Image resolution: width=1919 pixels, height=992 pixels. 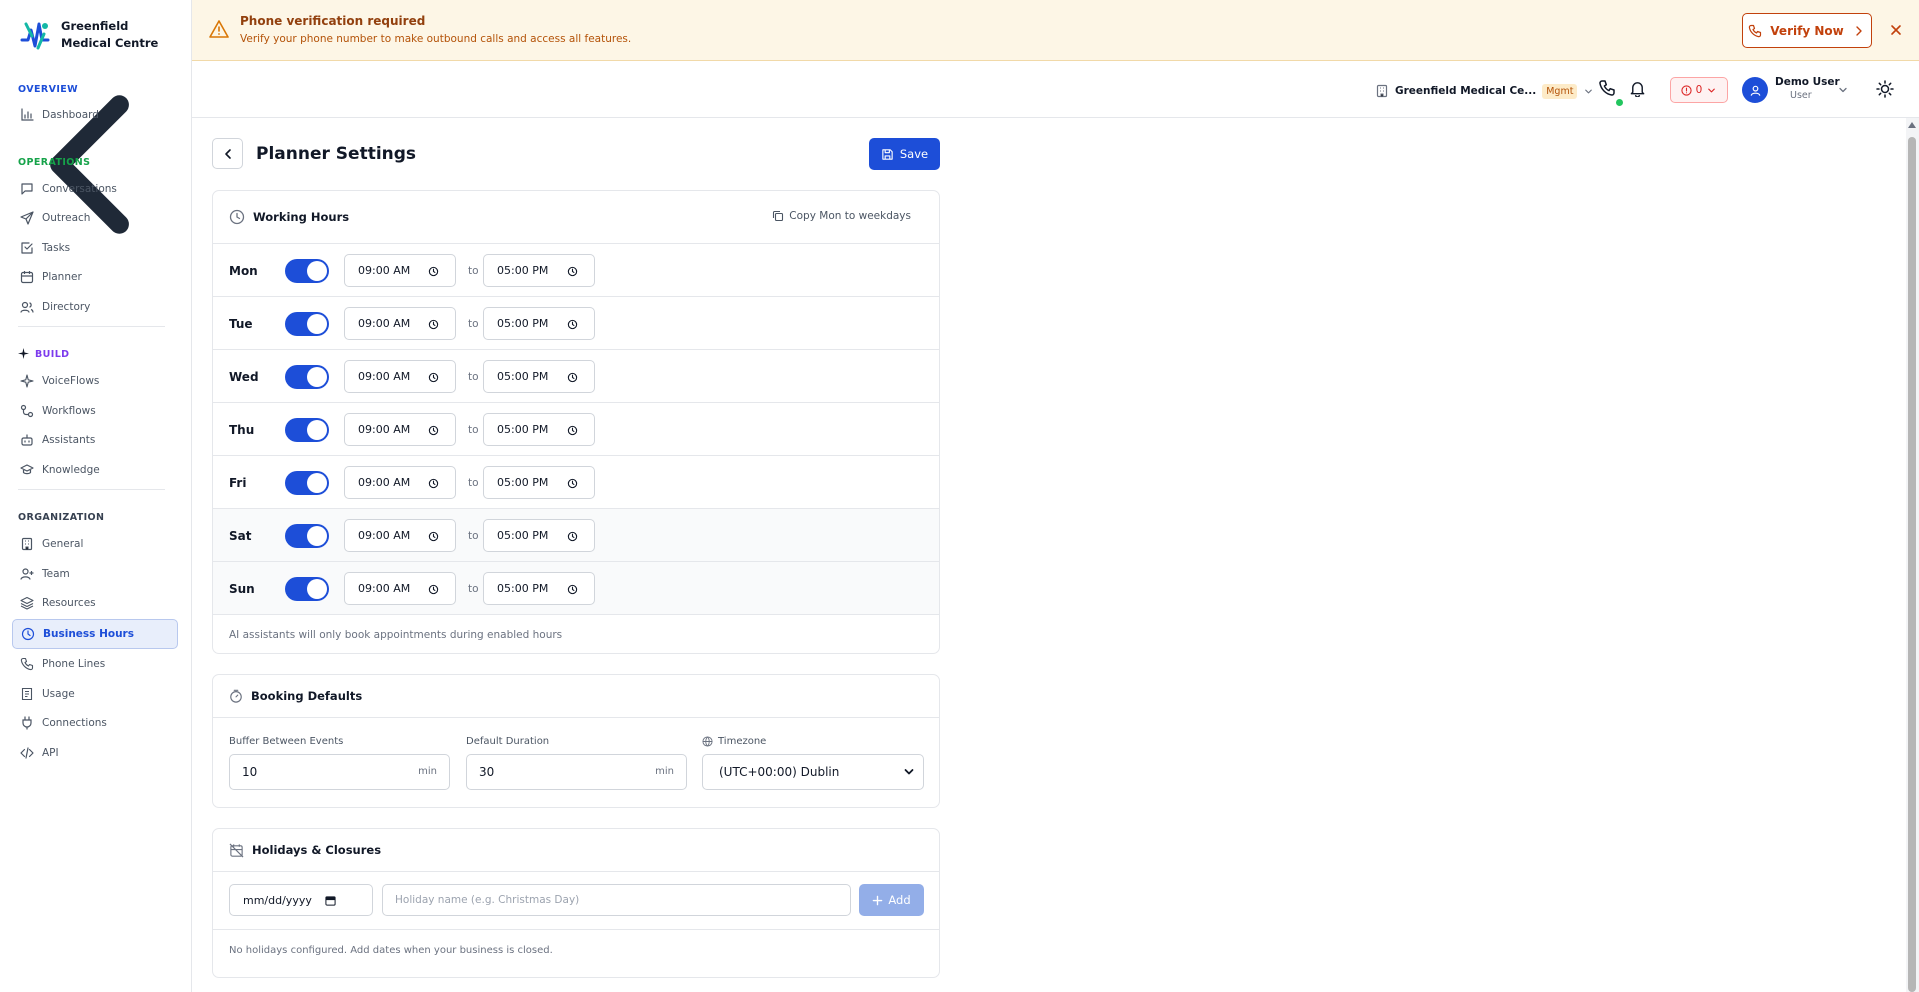 I want to click on error-count-pill: 0, so click(x=1699, y=90).